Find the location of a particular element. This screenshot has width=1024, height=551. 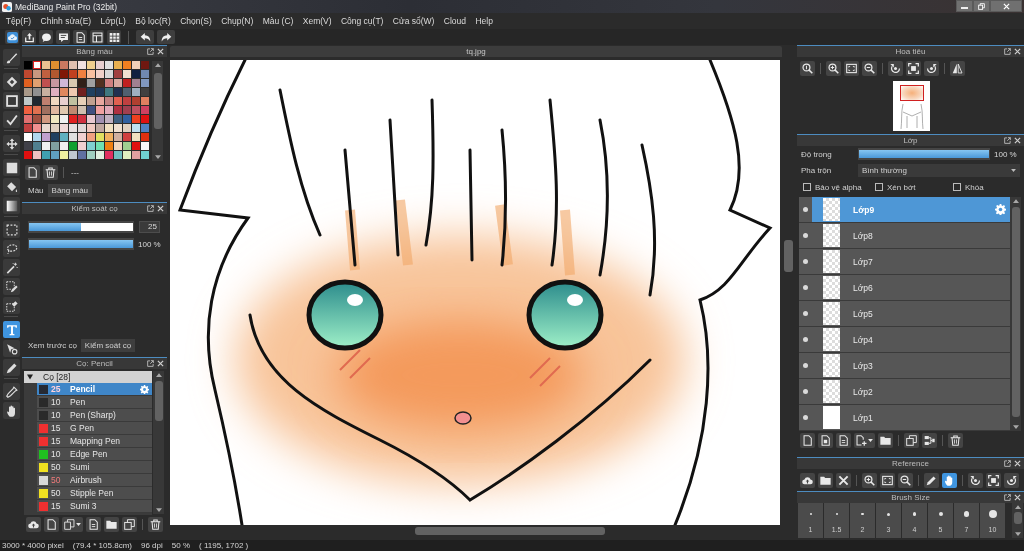

cloud-button is located at coordinates (12, 37).